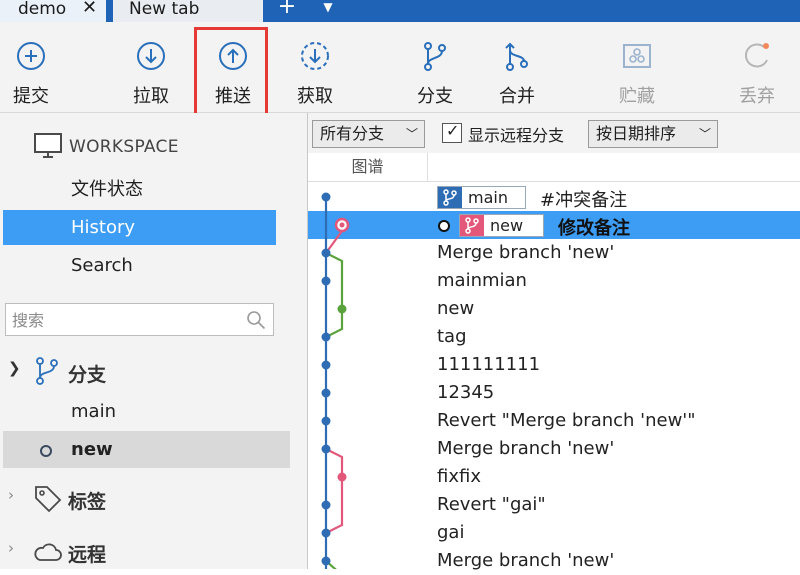 The height and width of the screenshot is (575, 800). I want to click on commit-graph, so click(335, 380).